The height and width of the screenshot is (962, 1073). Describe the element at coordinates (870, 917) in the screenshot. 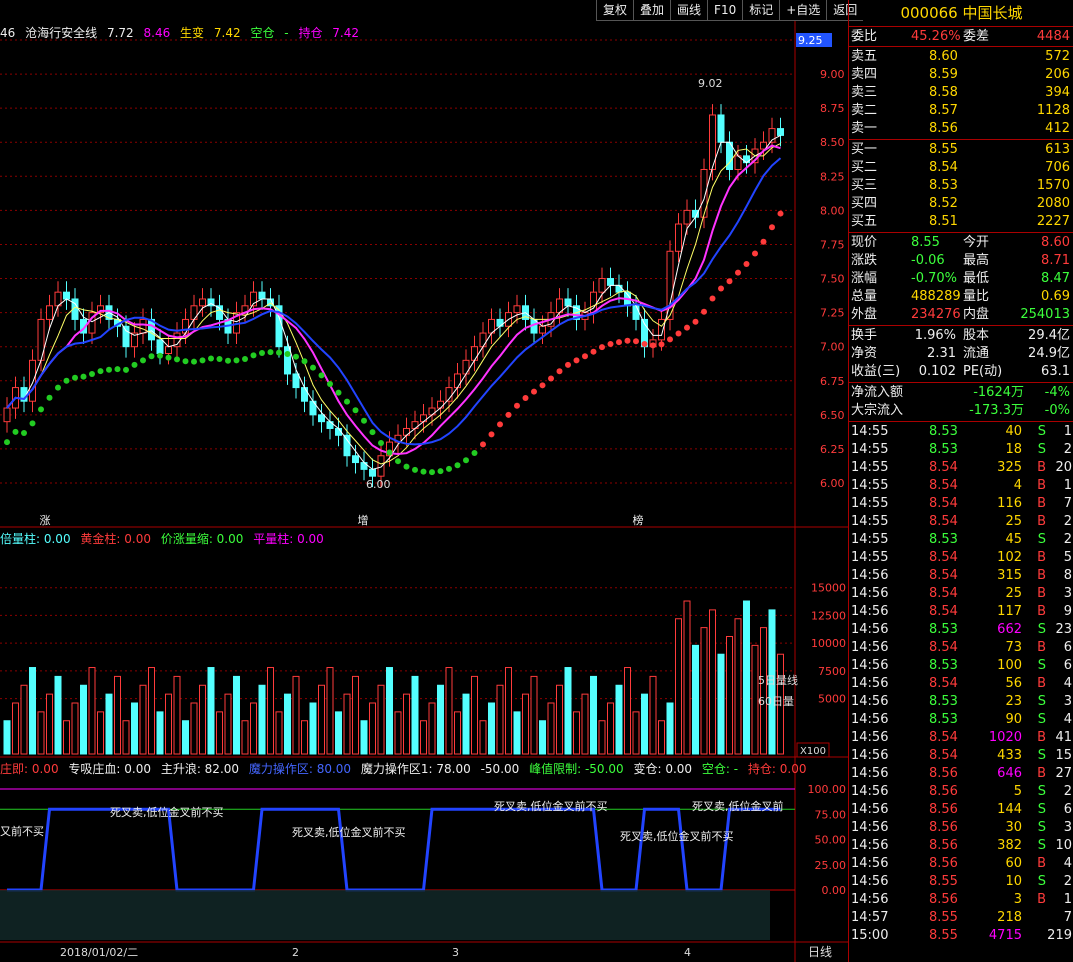

I see `tick-time: 14:57` at that location.